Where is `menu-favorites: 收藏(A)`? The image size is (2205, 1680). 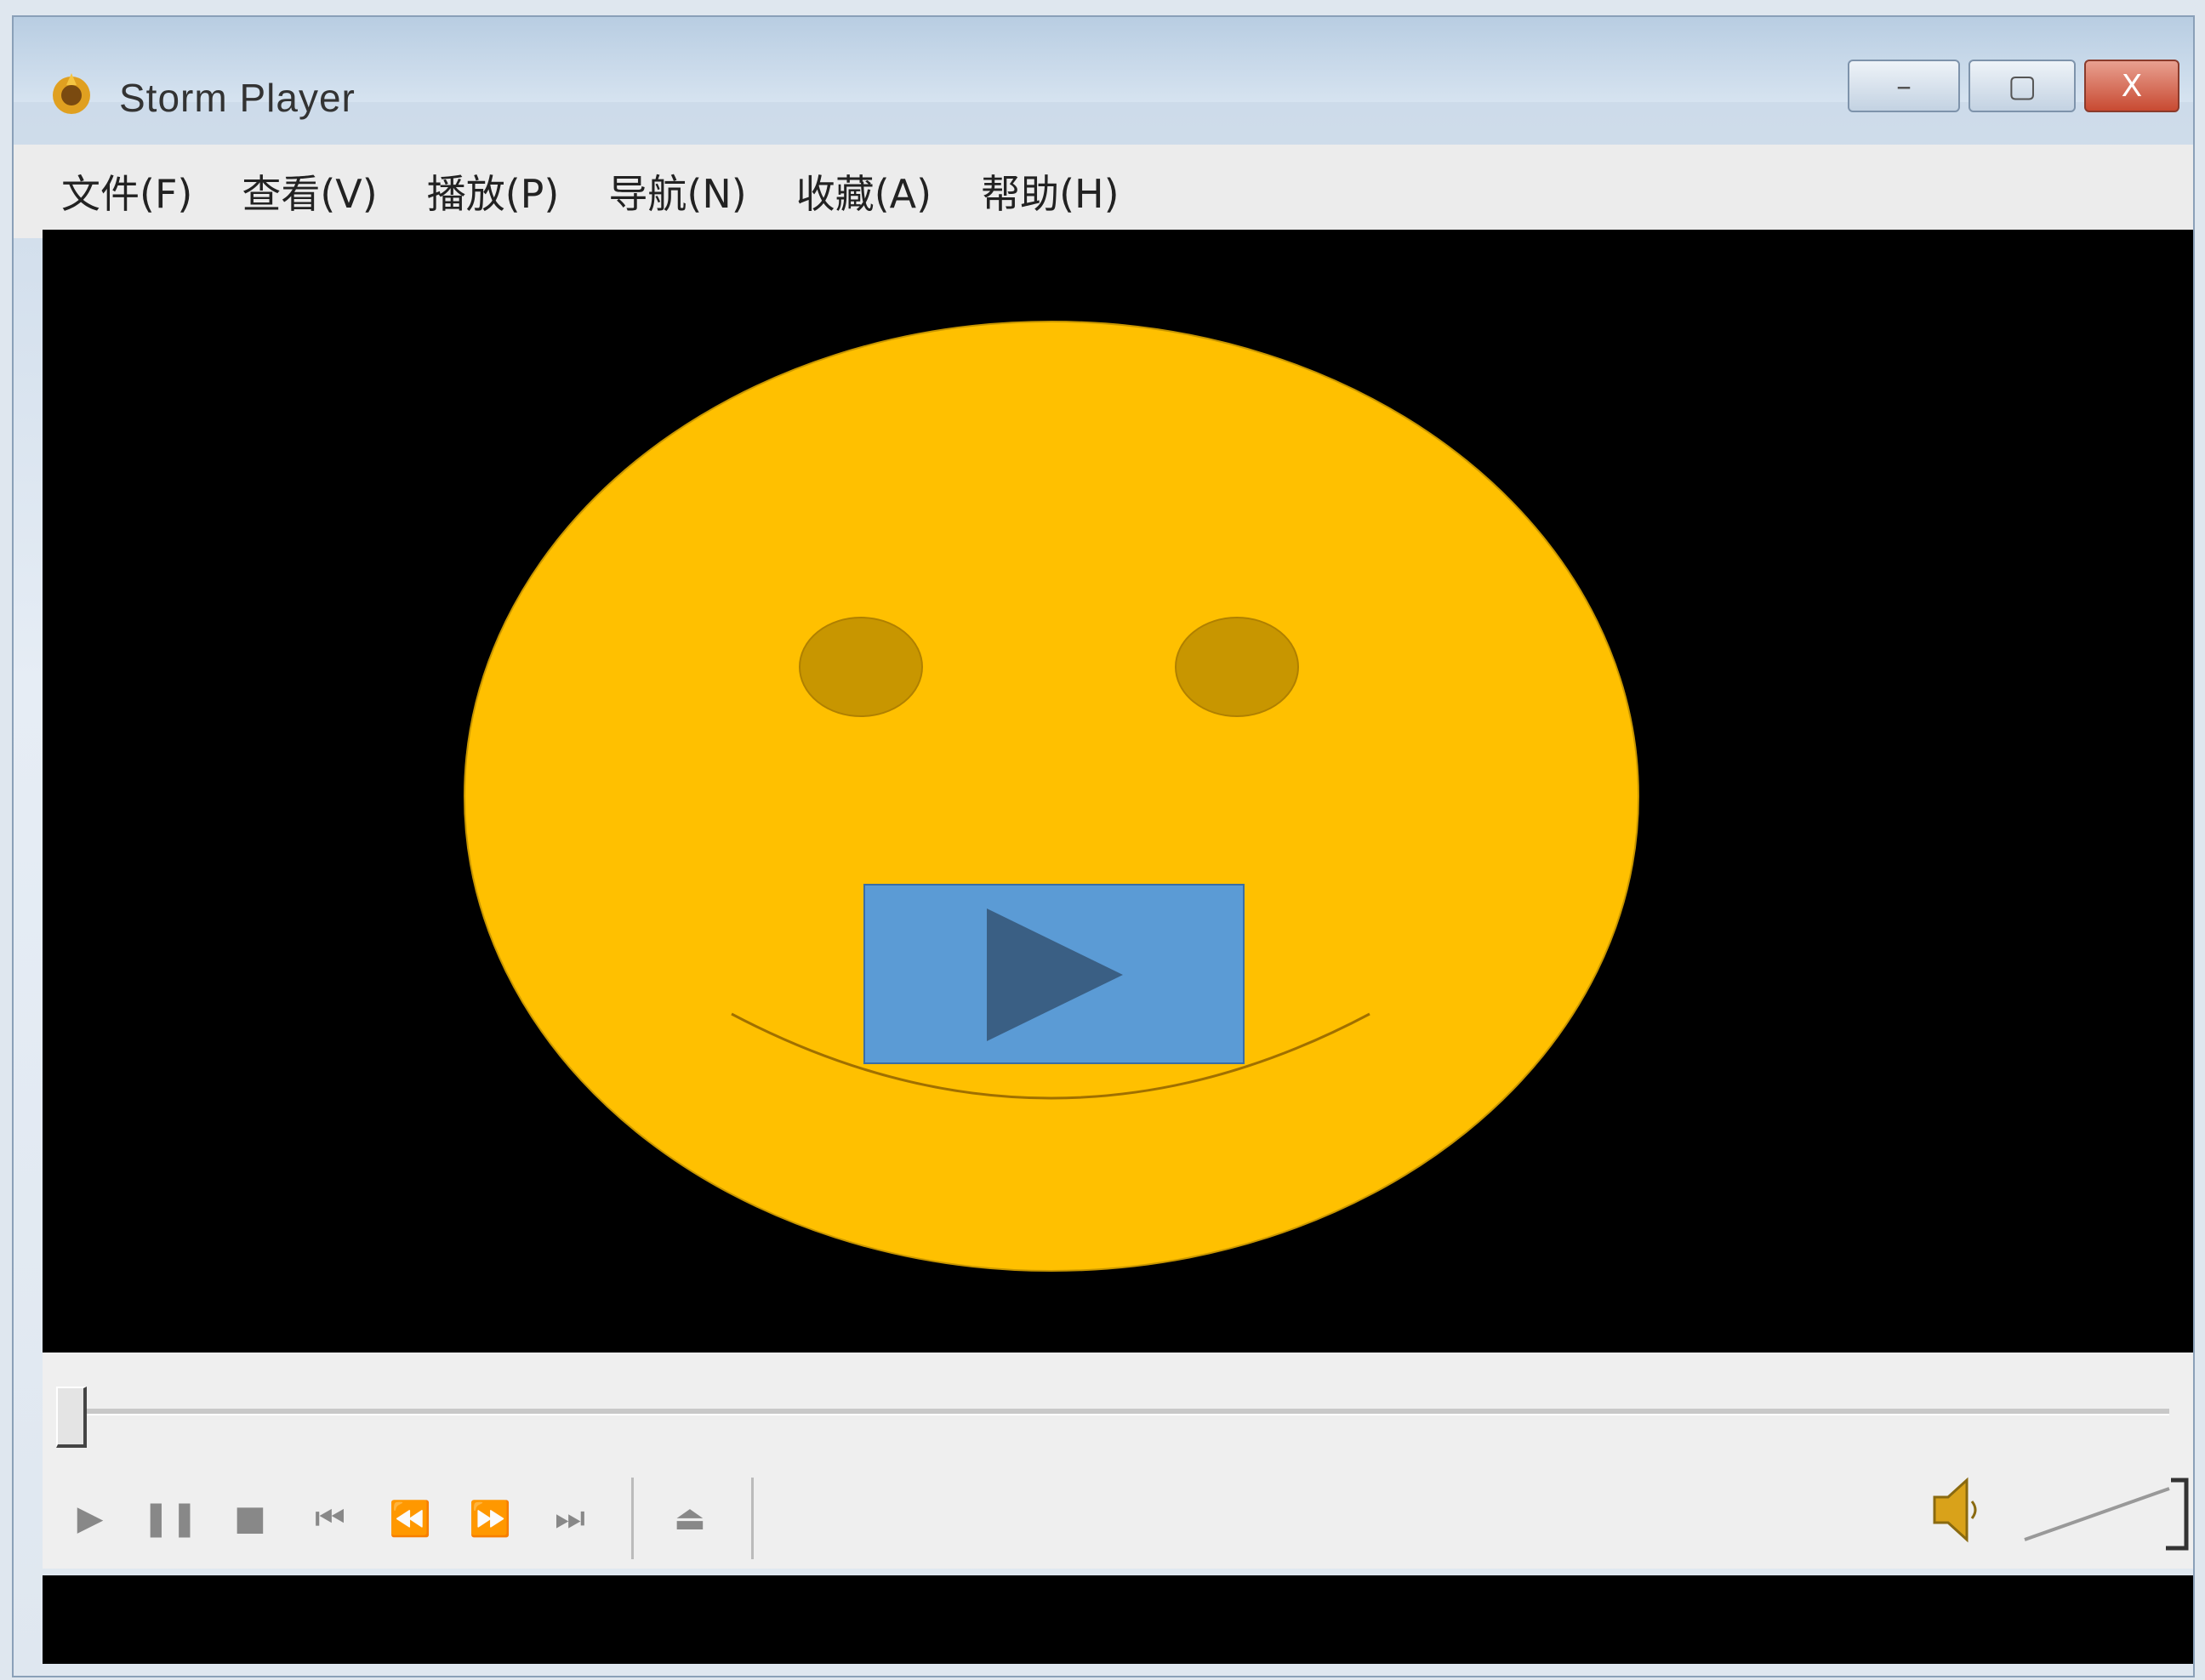 menu-favorites: 收藏(A) is located at coordinates (864, 191).